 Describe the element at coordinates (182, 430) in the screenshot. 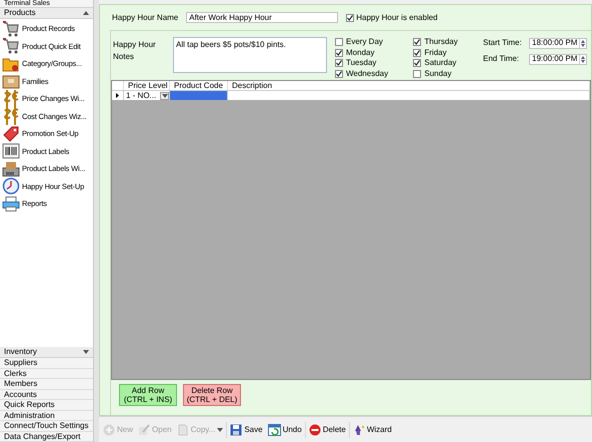

I see `document-icon` at that location.